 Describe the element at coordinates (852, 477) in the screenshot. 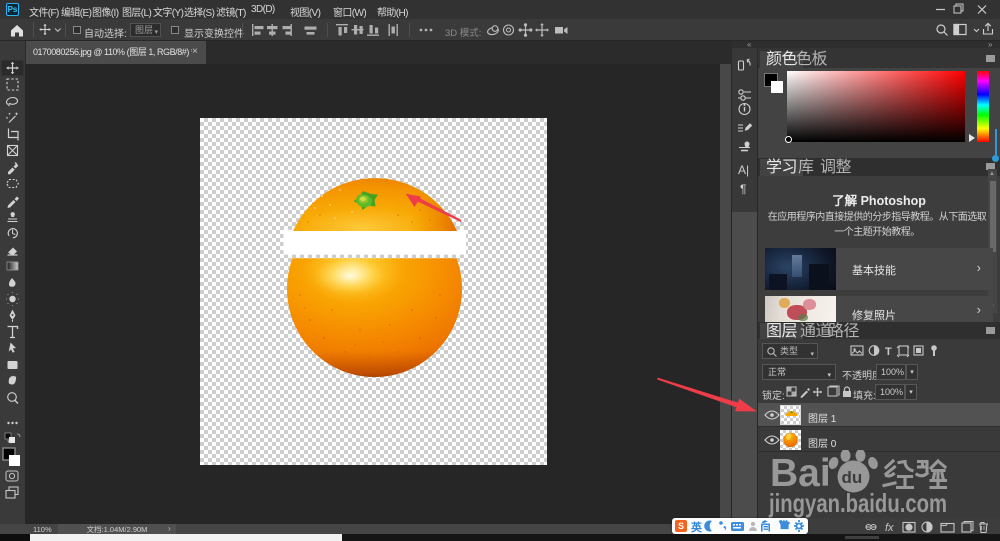

I see `svg-text: du` at that location.